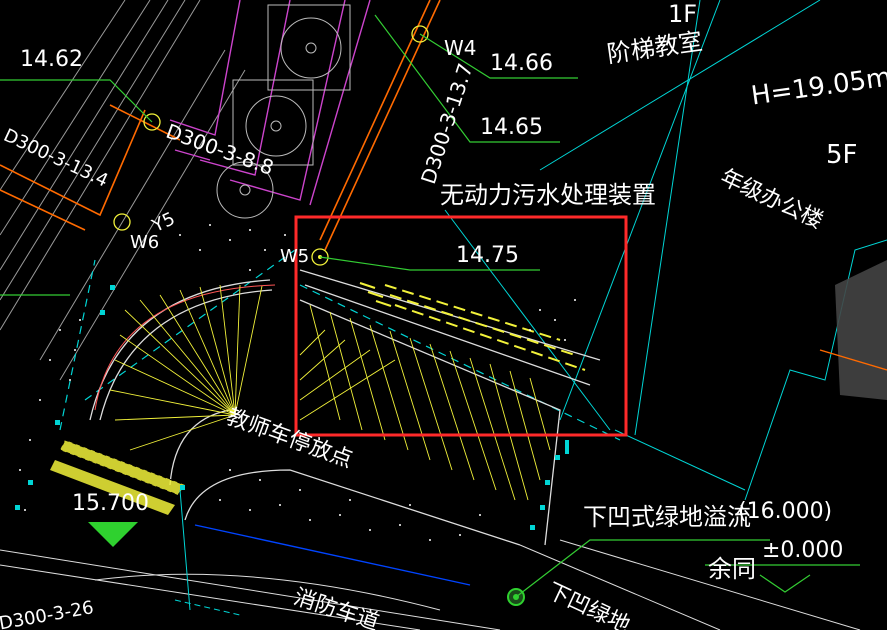 This screenshot has height=630, width=887. What do you see at coordinates (771, 199) in the screenshot?
I see `building-name-label: 年级办公楼` at bounding box center [771, 199].